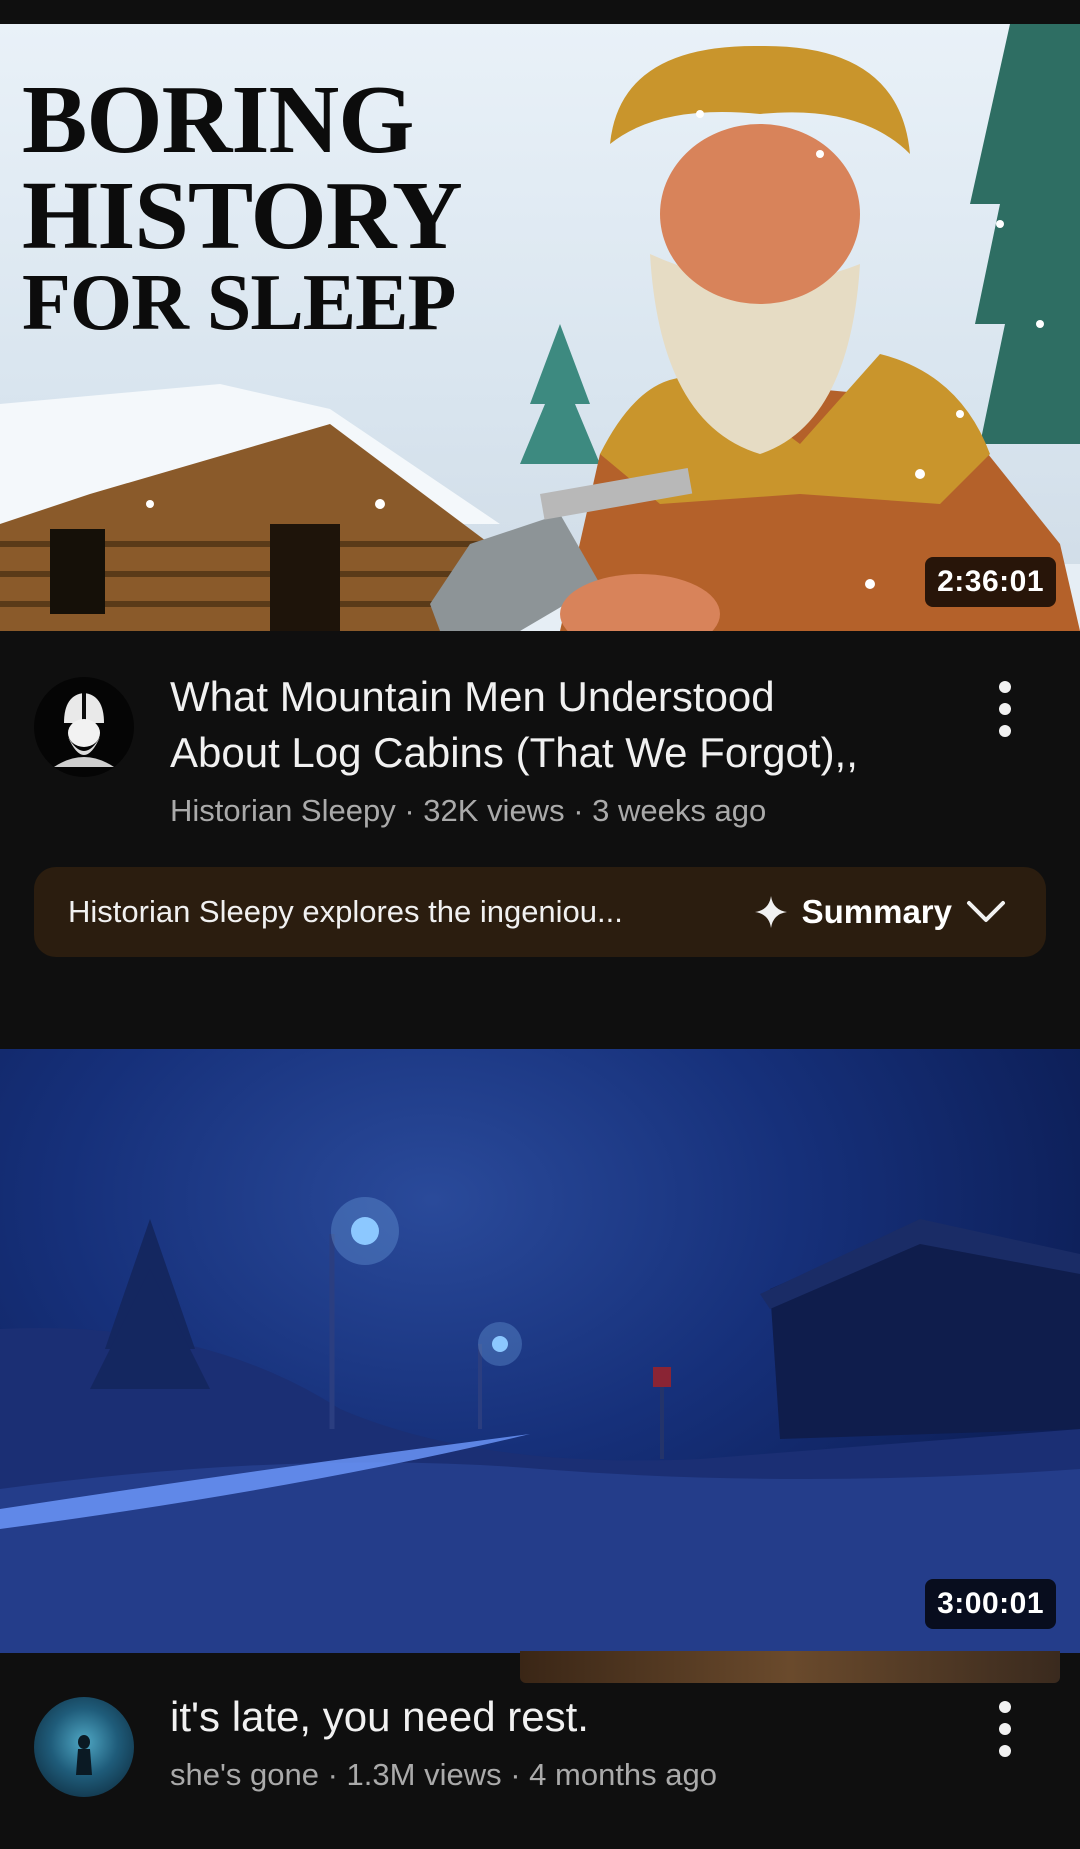  Describe the element at coordinates (990, 582) in the screenshot. I see `duration-badge: 2:36:01` at that location.